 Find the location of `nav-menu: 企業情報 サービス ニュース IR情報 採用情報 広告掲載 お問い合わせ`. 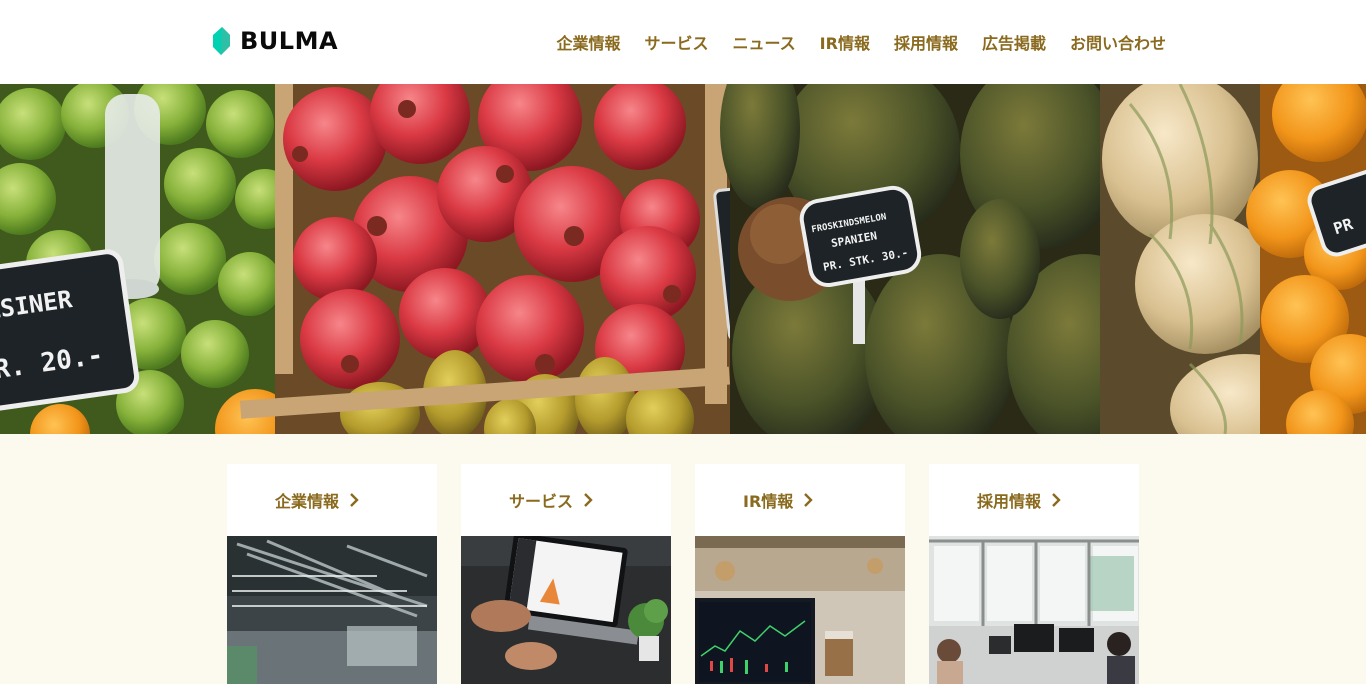

nav-menu: 企業情報 サービス ニュース IR情報 採用情報 広告掲載 お問い合わせ is located at coordinates (861, 42).